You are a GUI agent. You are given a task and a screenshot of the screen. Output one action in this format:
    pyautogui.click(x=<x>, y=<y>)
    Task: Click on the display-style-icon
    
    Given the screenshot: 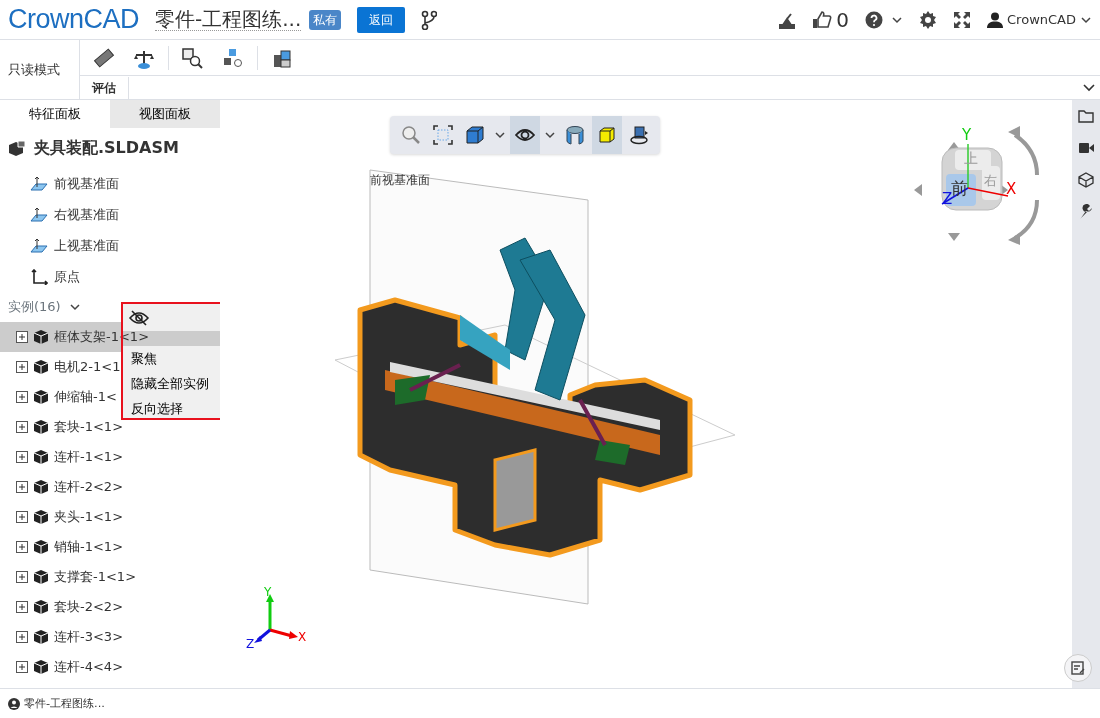 What is the action you would take?
    pyautogui.click(x=475, y=135)
    